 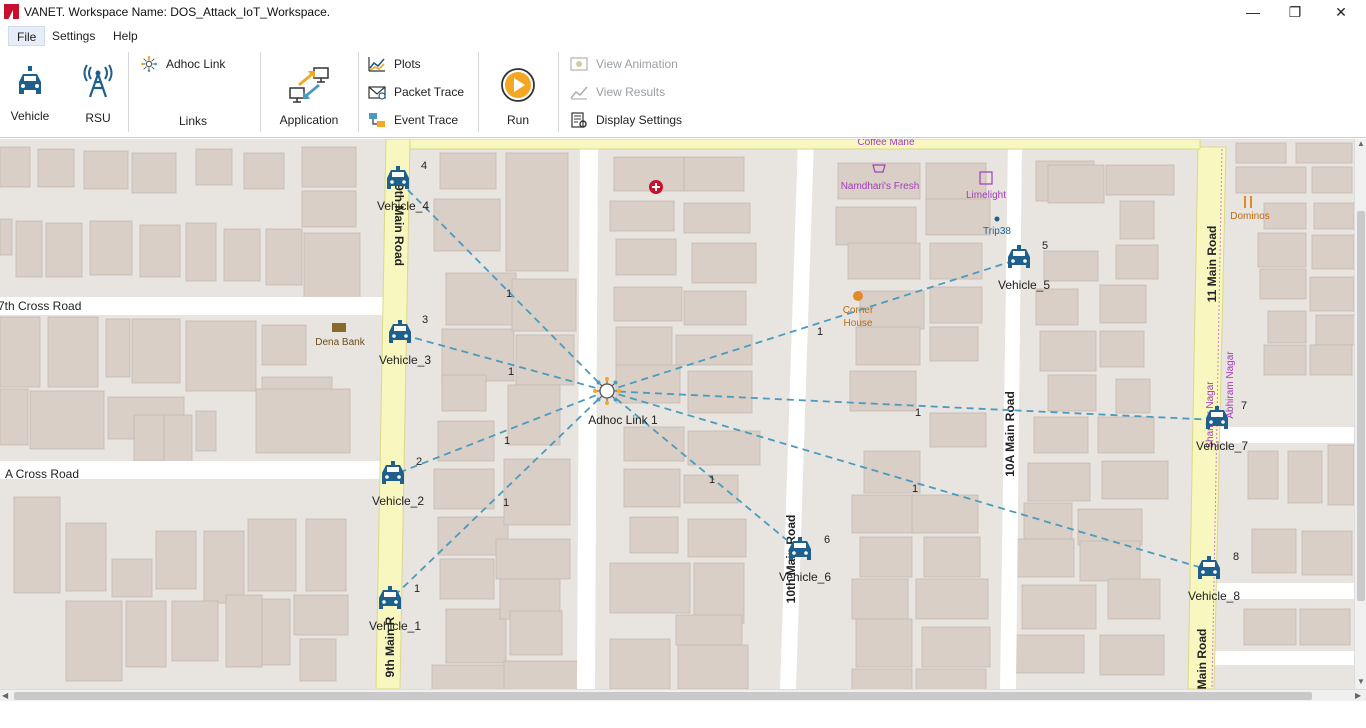 What do you see at coordinates (639, 120) in the screenshot?
I see `display-settings-label: Display Settings` at bounding box center [639, 120].